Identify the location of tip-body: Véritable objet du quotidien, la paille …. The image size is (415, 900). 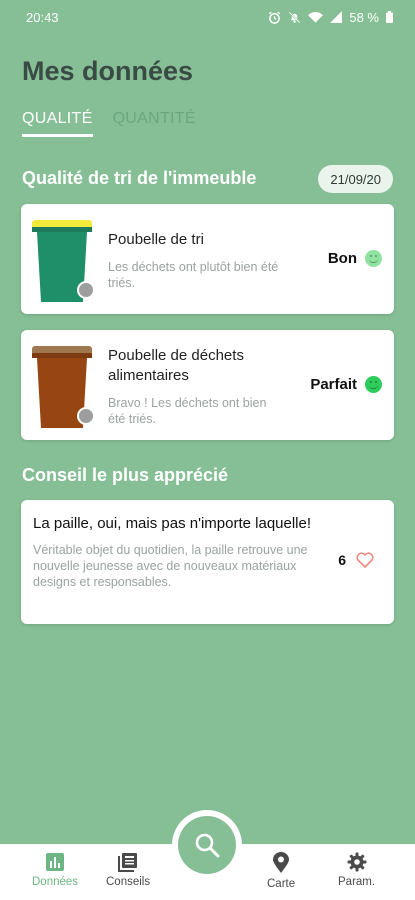
(170, 566).